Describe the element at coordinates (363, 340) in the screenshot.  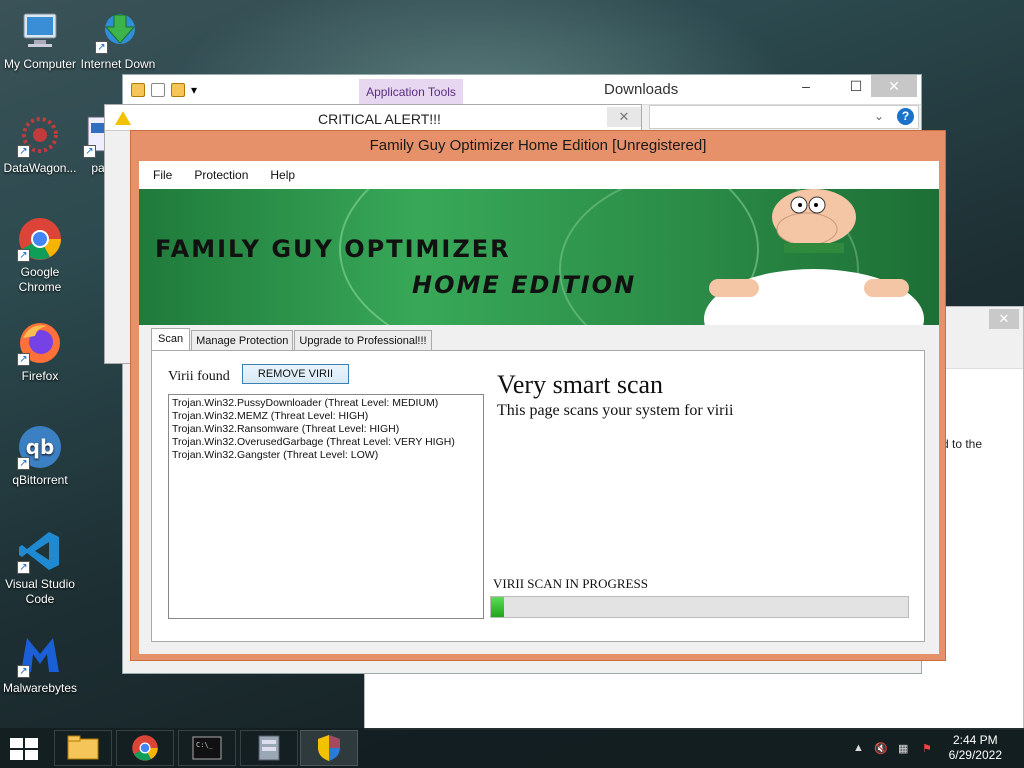
I see `tab-upgrade: Upgrade to Professional!!!` at that location.